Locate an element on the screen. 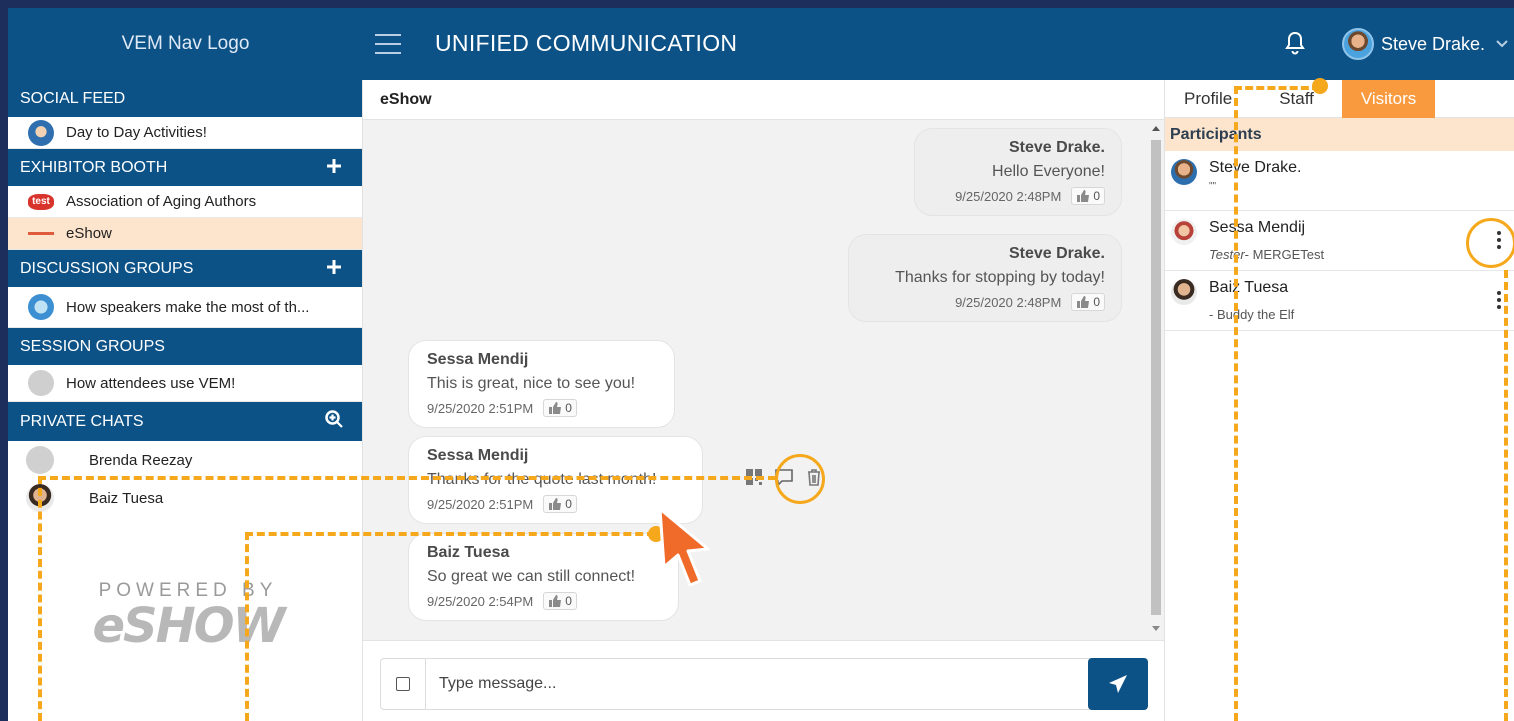 This screenshot has width=1514, height=721. section-social-feed: SOCIAL FEED is located at coordinates (185, 98).